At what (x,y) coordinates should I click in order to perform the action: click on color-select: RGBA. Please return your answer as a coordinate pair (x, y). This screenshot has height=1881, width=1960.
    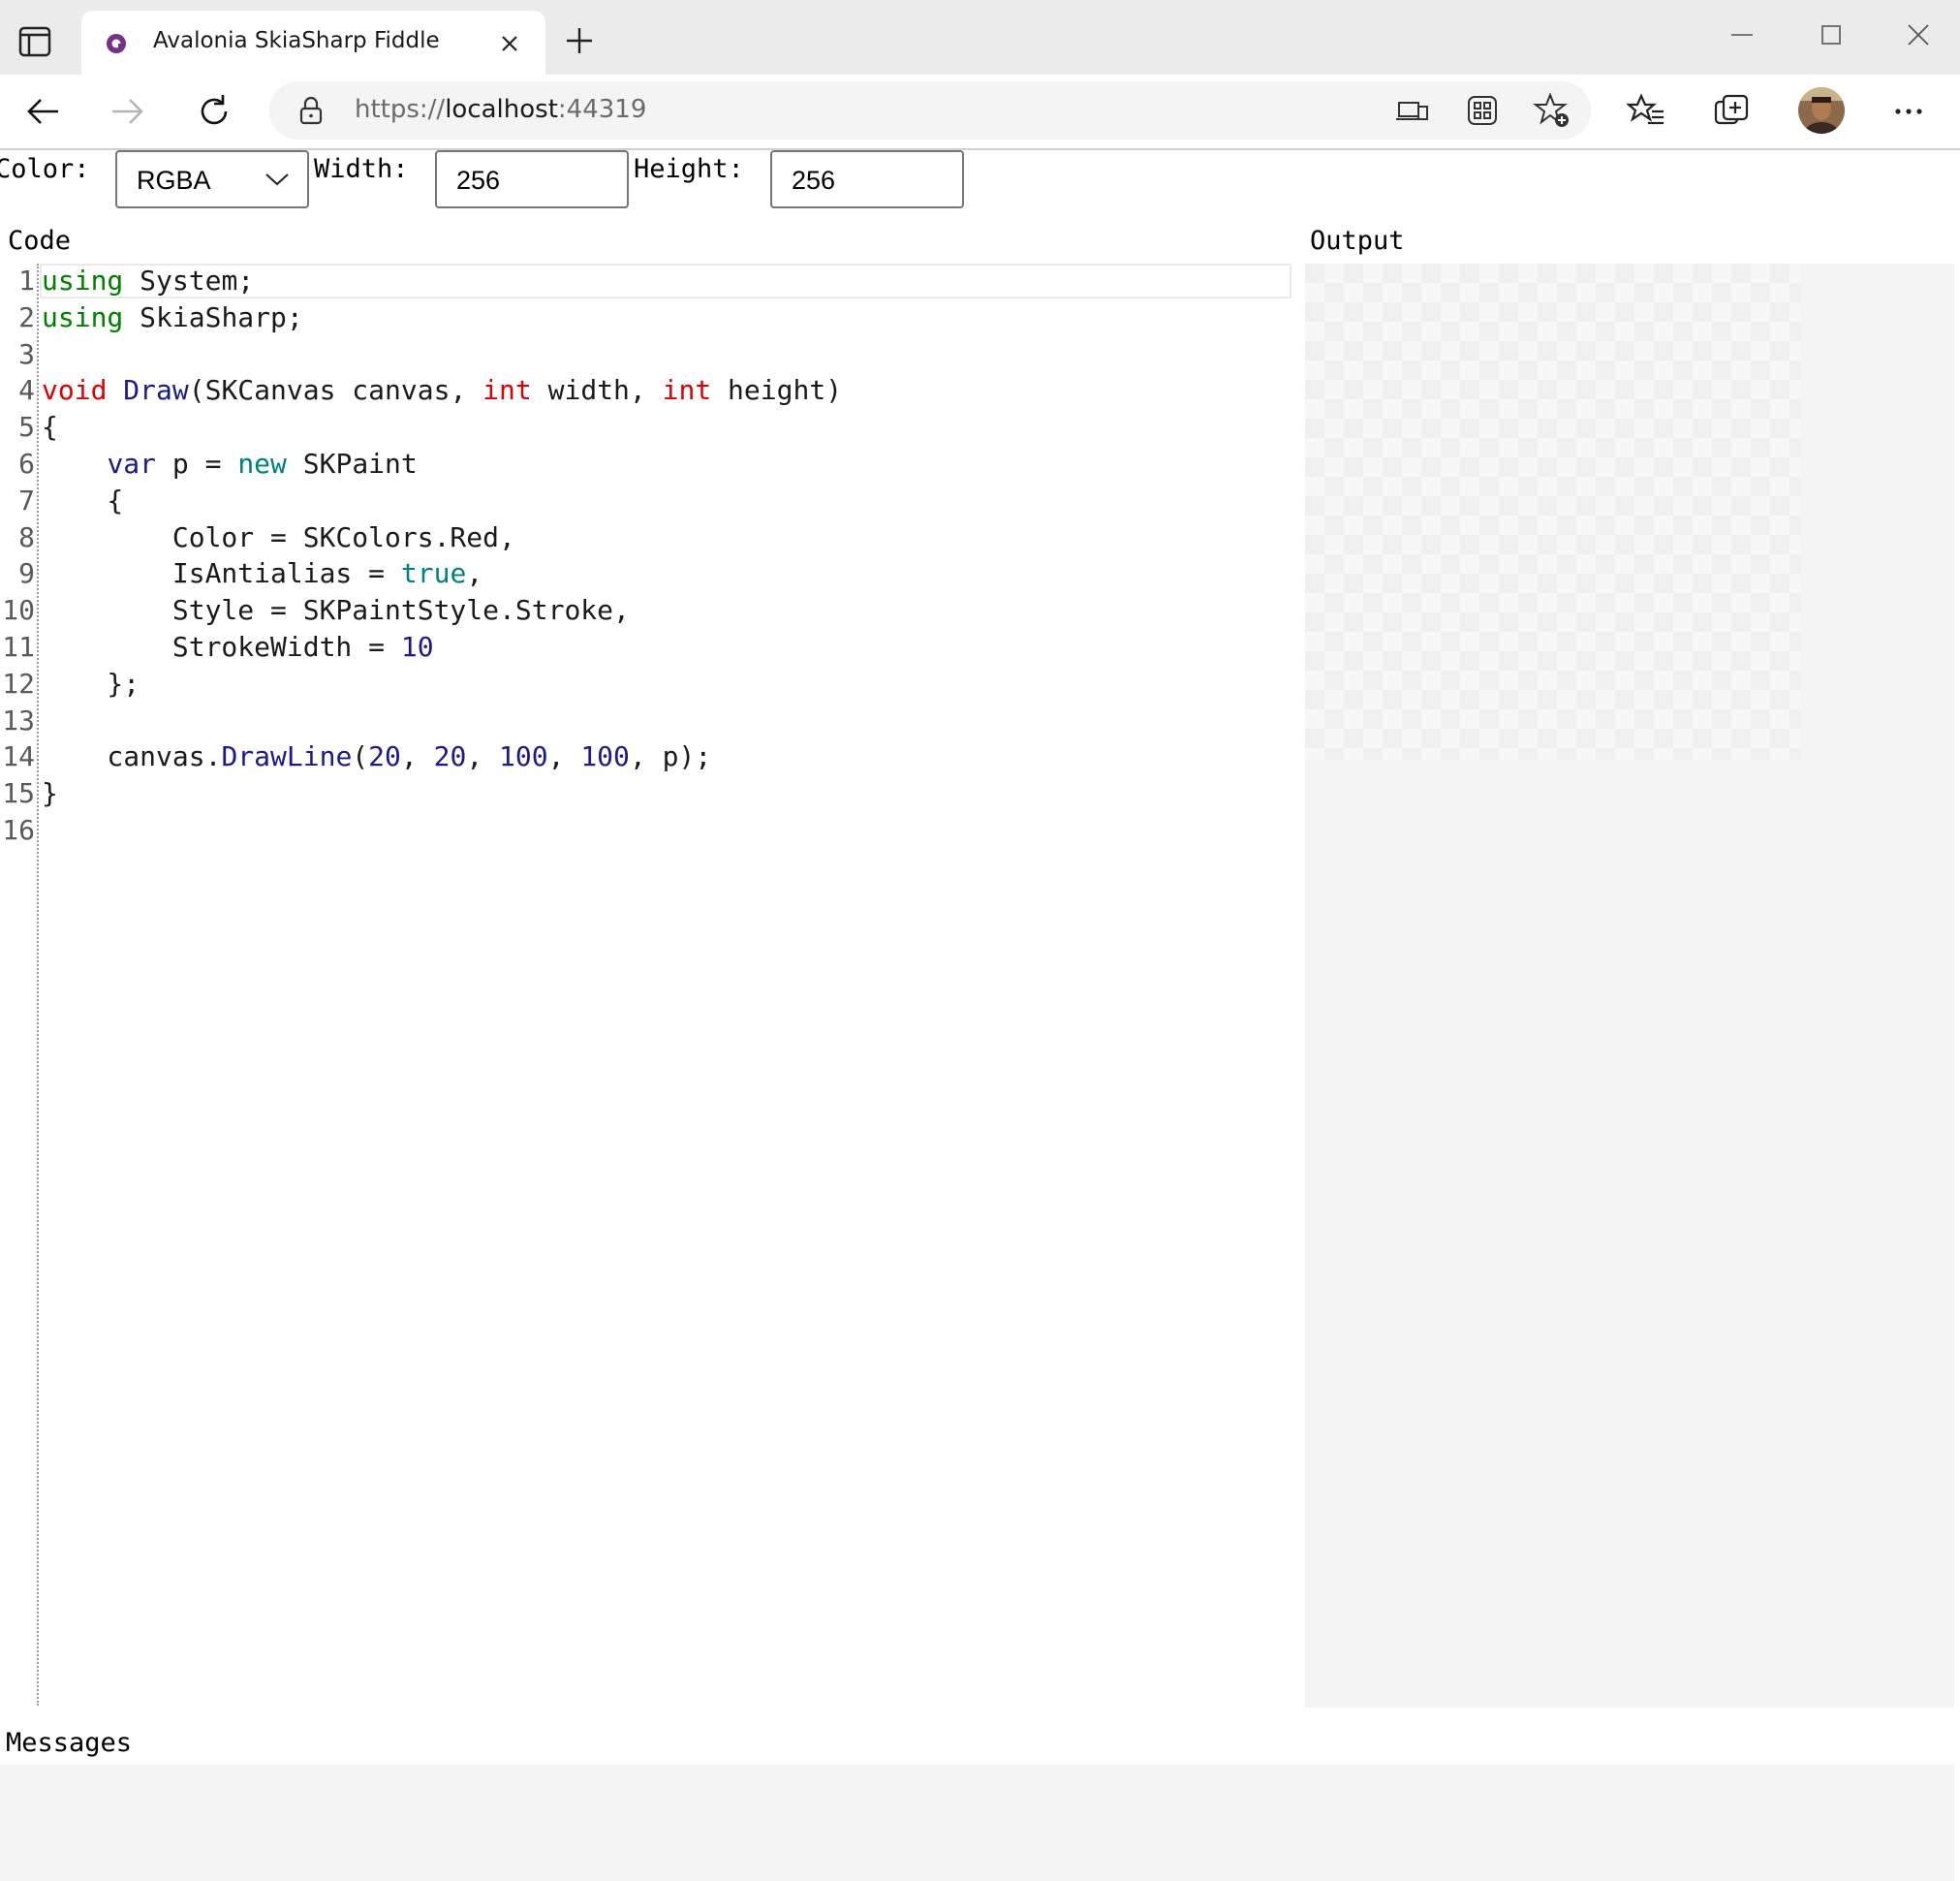
    Looking at the image, I should click on (212, 179).